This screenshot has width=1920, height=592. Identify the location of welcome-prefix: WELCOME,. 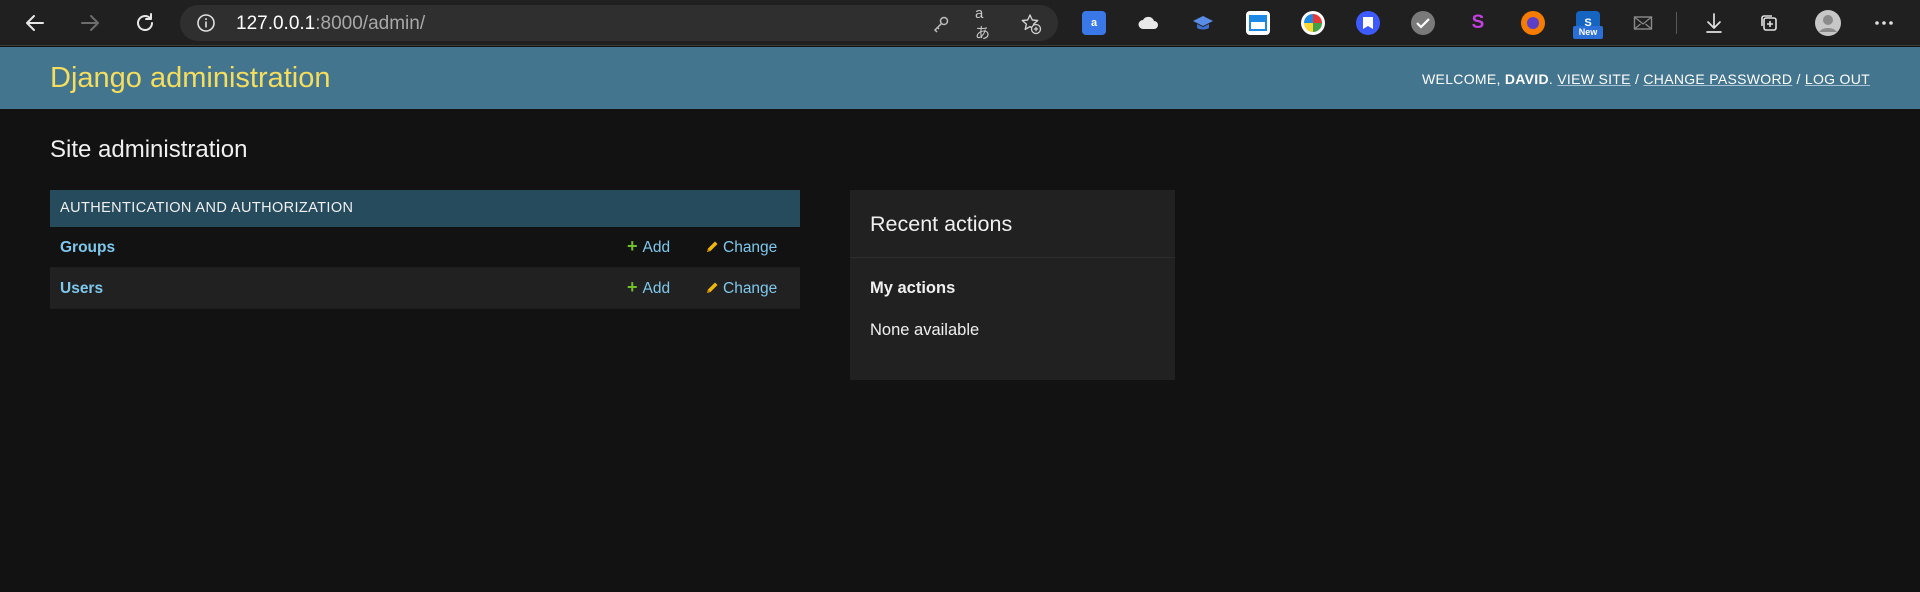
(1463, 79).